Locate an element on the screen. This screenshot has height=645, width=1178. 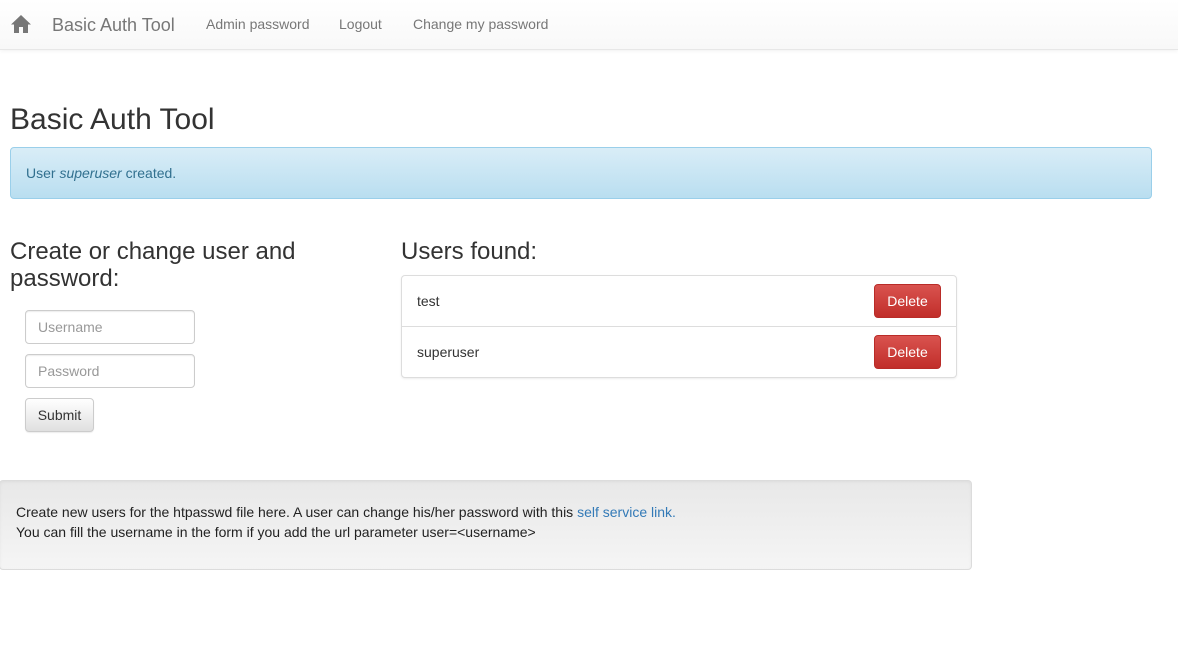
alert-username: superuser is located at coordinates (90, 173).